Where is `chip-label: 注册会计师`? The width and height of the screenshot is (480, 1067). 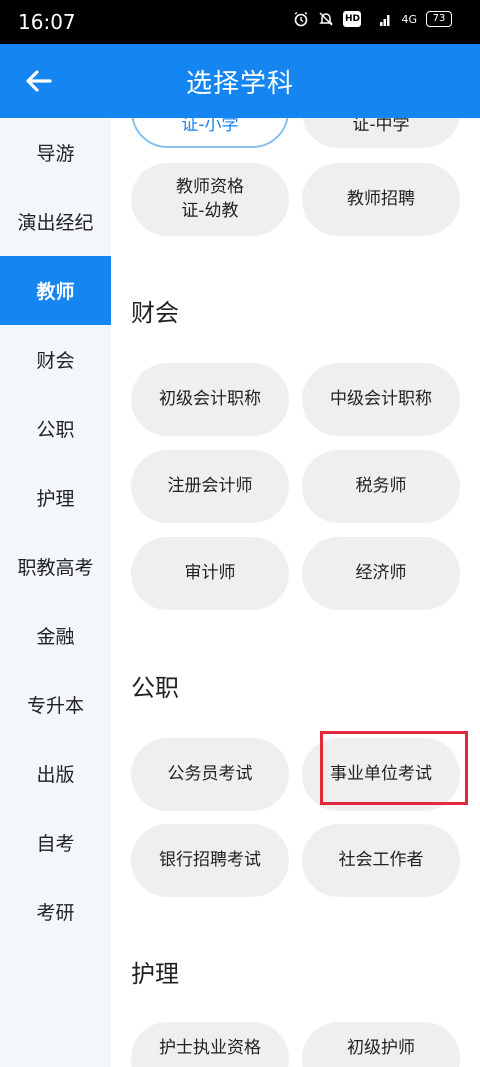 chip-label: 注册会计师 is located at coordinates (210, 485).